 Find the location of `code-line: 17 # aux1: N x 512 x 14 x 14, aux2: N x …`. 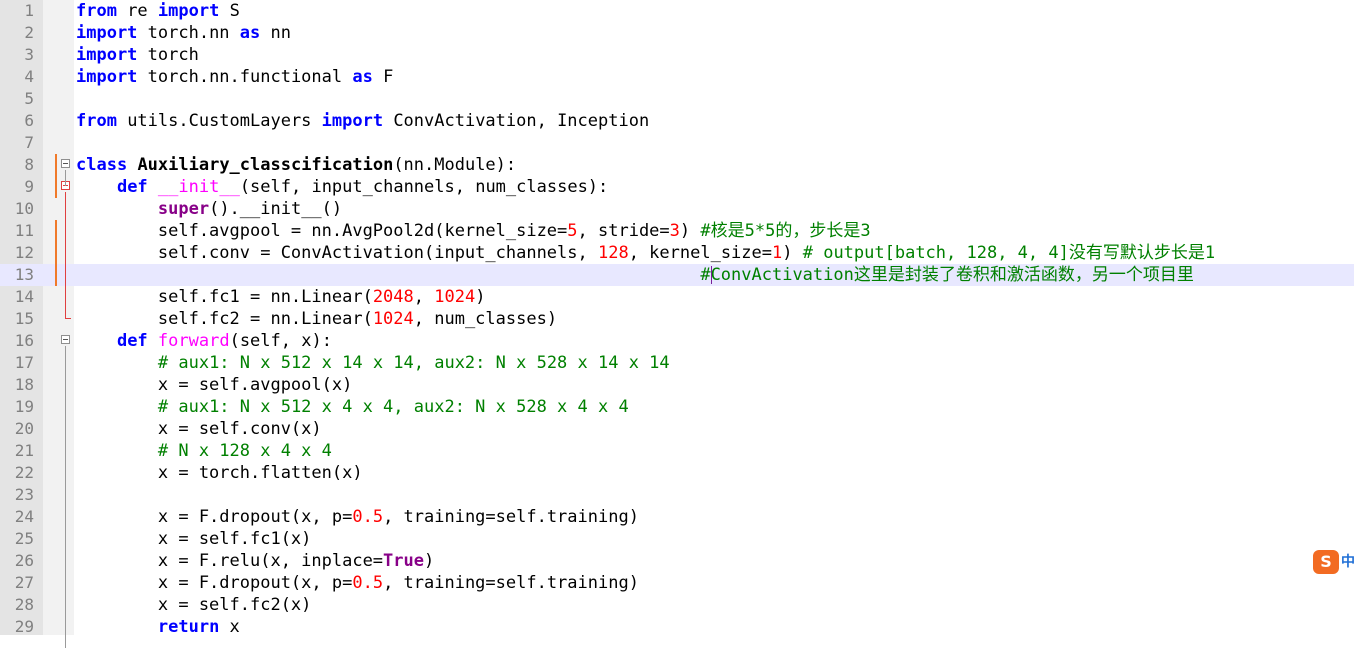

code-line: 17 # aux1: N x 512 x 14 x 14, aux2: N x … is located at coordinates (677, 363).